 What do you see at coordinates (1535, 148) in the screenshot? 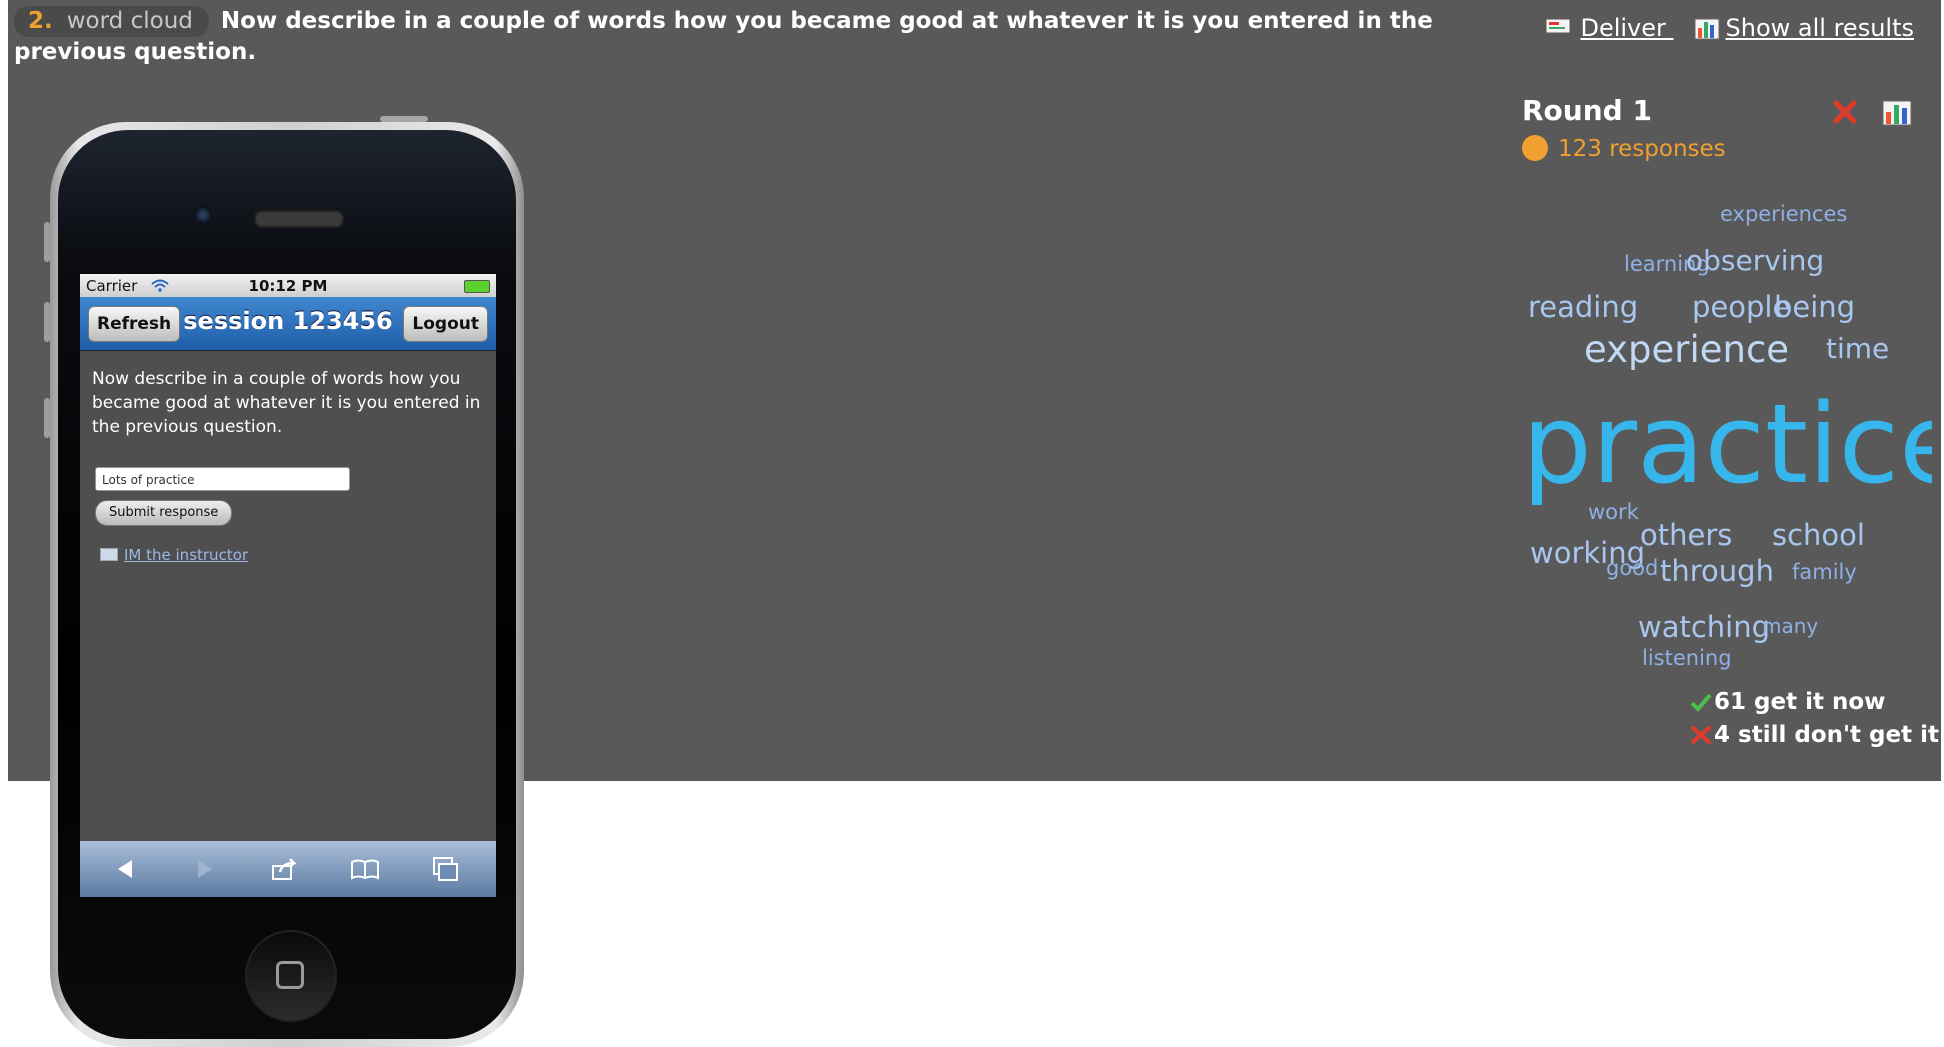
I see `status-dot` at bounding box center [1535, 148].